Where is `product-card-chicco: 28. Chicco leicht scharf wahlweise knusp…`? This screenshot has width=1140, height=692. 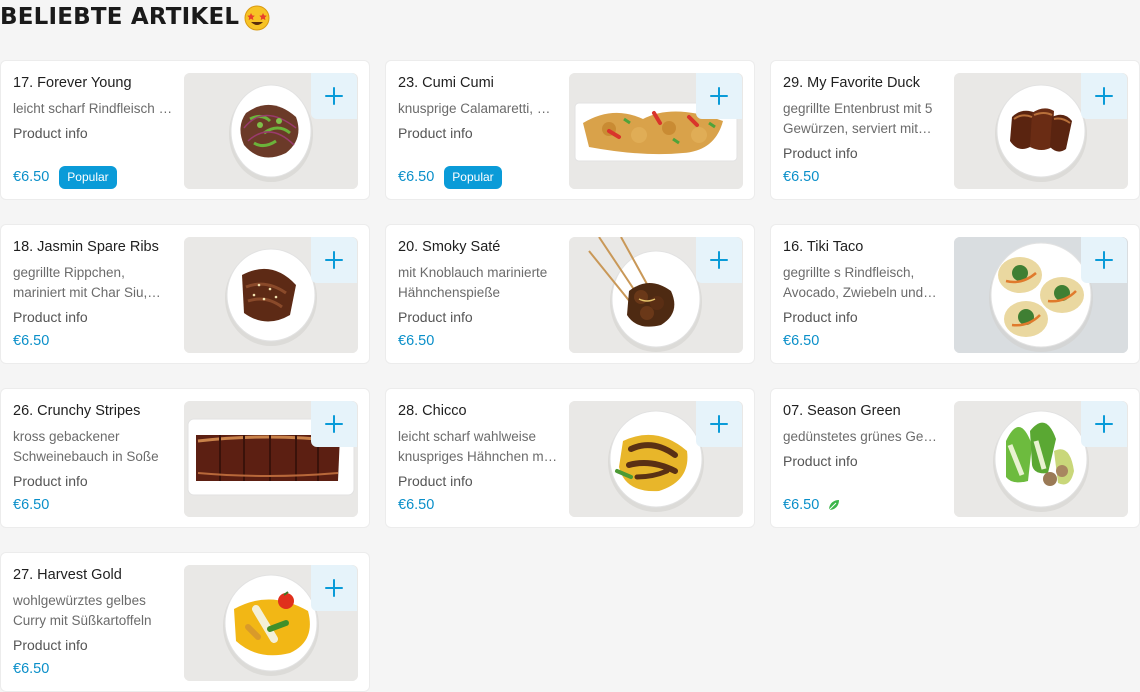
product-card-chicco: 28. Chicco leicht scharf wahlweise knusp… is located at coordinates (570, 458).